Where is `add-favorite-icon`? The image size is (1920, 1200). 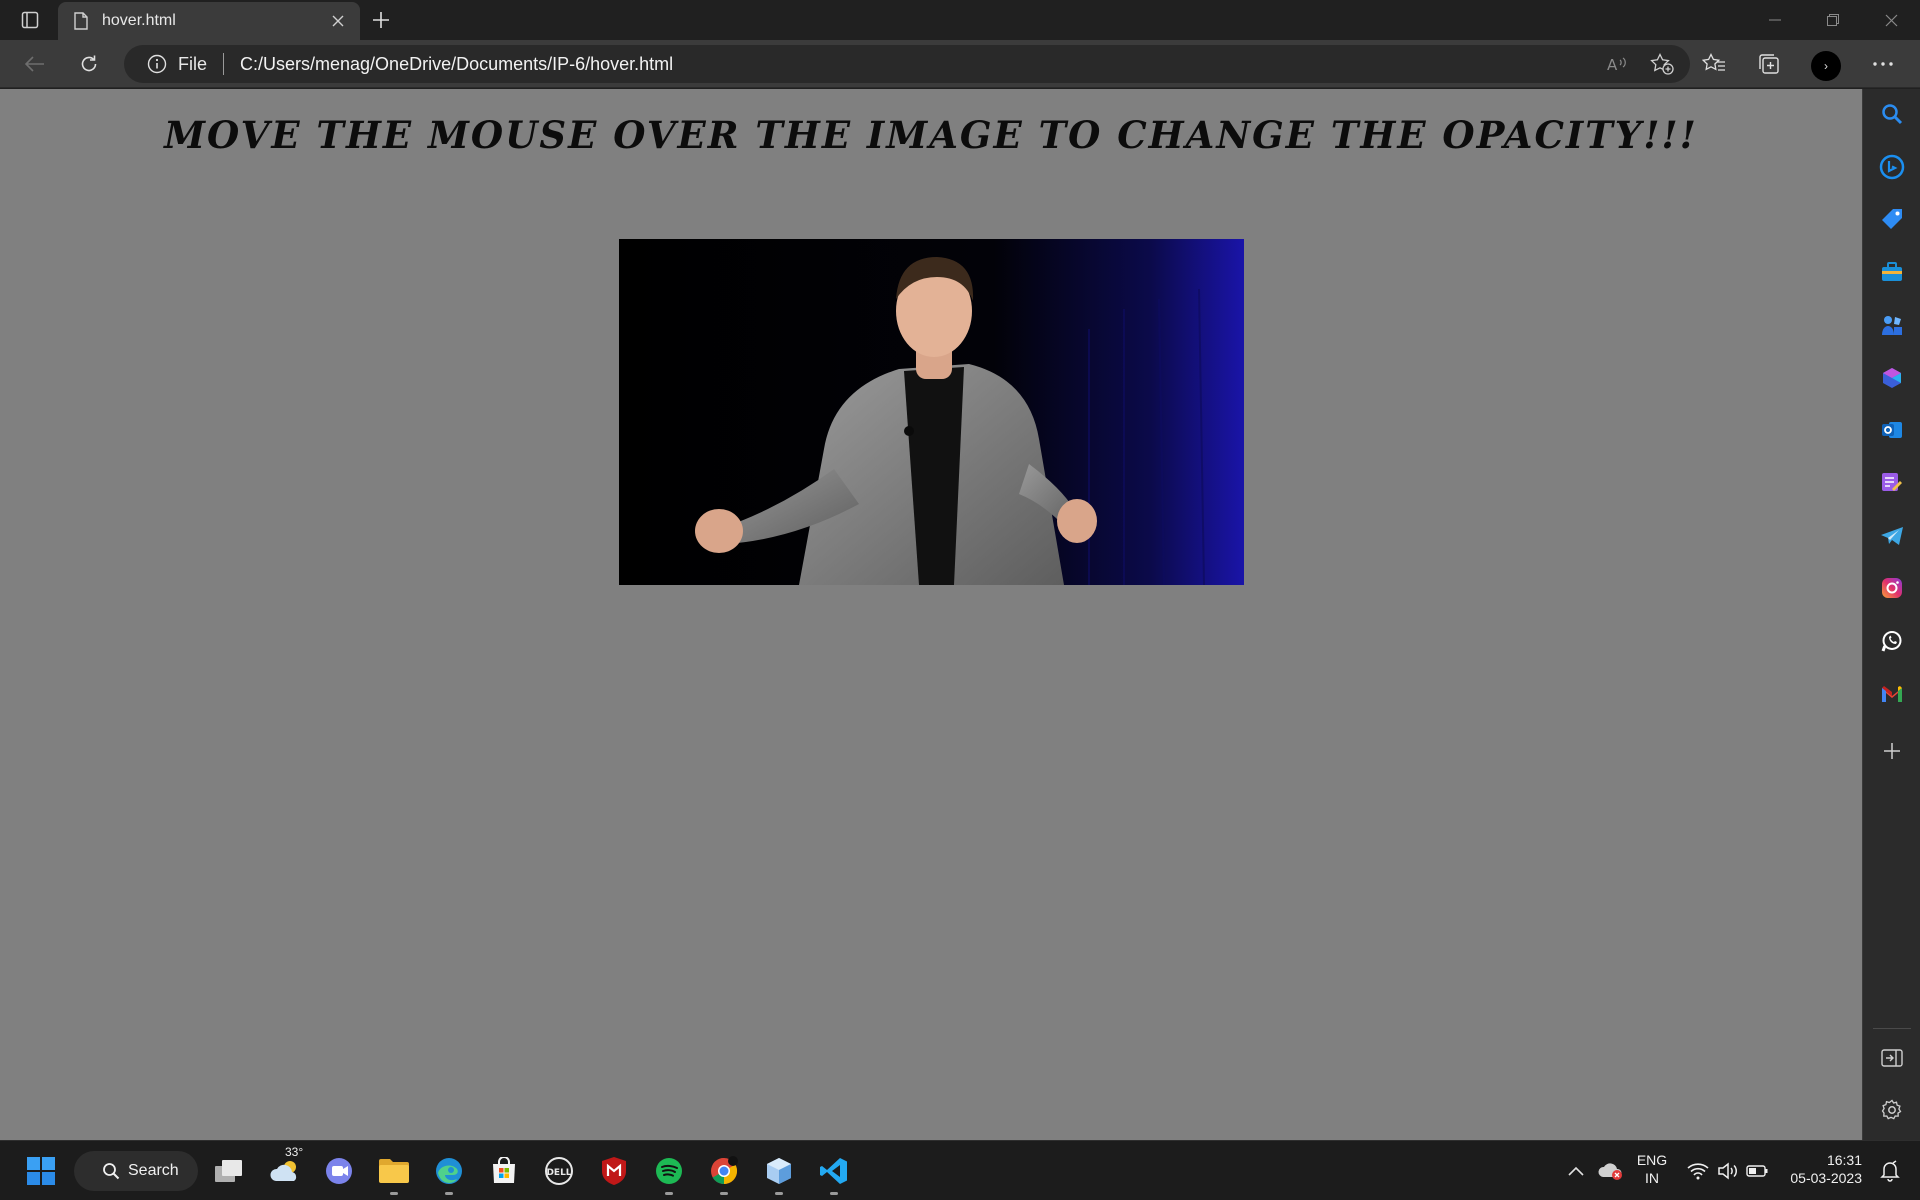
add-favorite-icon is located at coordinates (1662, 64).